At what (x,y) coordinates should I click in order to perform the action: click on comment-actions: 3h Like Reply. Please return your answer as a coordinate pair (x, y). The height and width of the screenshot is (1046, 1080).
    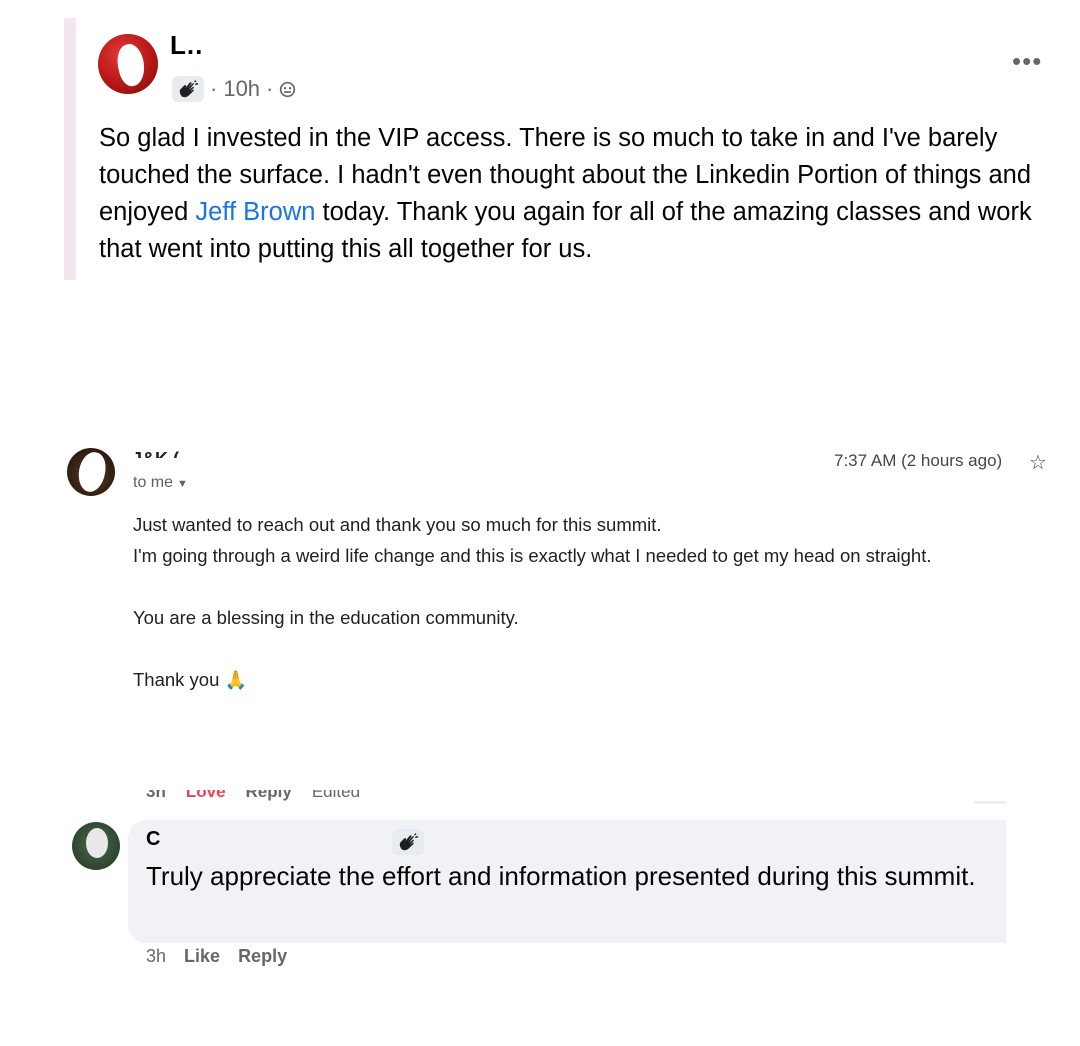
    Looking at the image, I should click on (216, 956).